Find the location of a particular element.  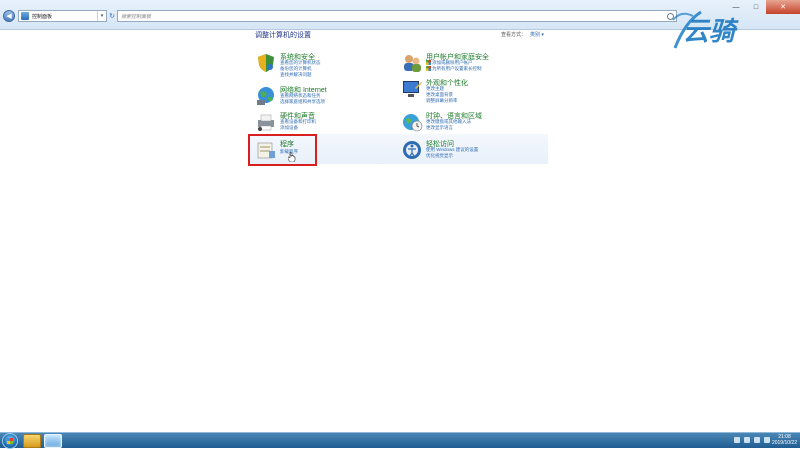

view-by: 查看方式： 类别 ▾ is located at coordinates (522, 34).